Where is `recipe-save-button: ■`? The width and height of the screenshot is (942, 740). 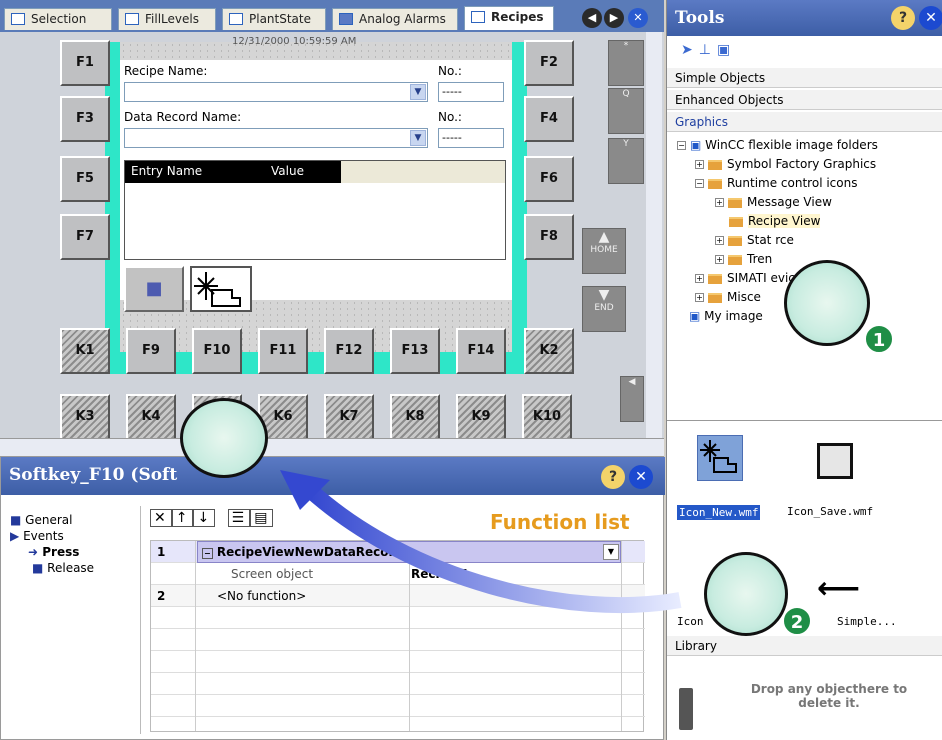
recipe-save-button: ■ is located at coordinates (154, 289).